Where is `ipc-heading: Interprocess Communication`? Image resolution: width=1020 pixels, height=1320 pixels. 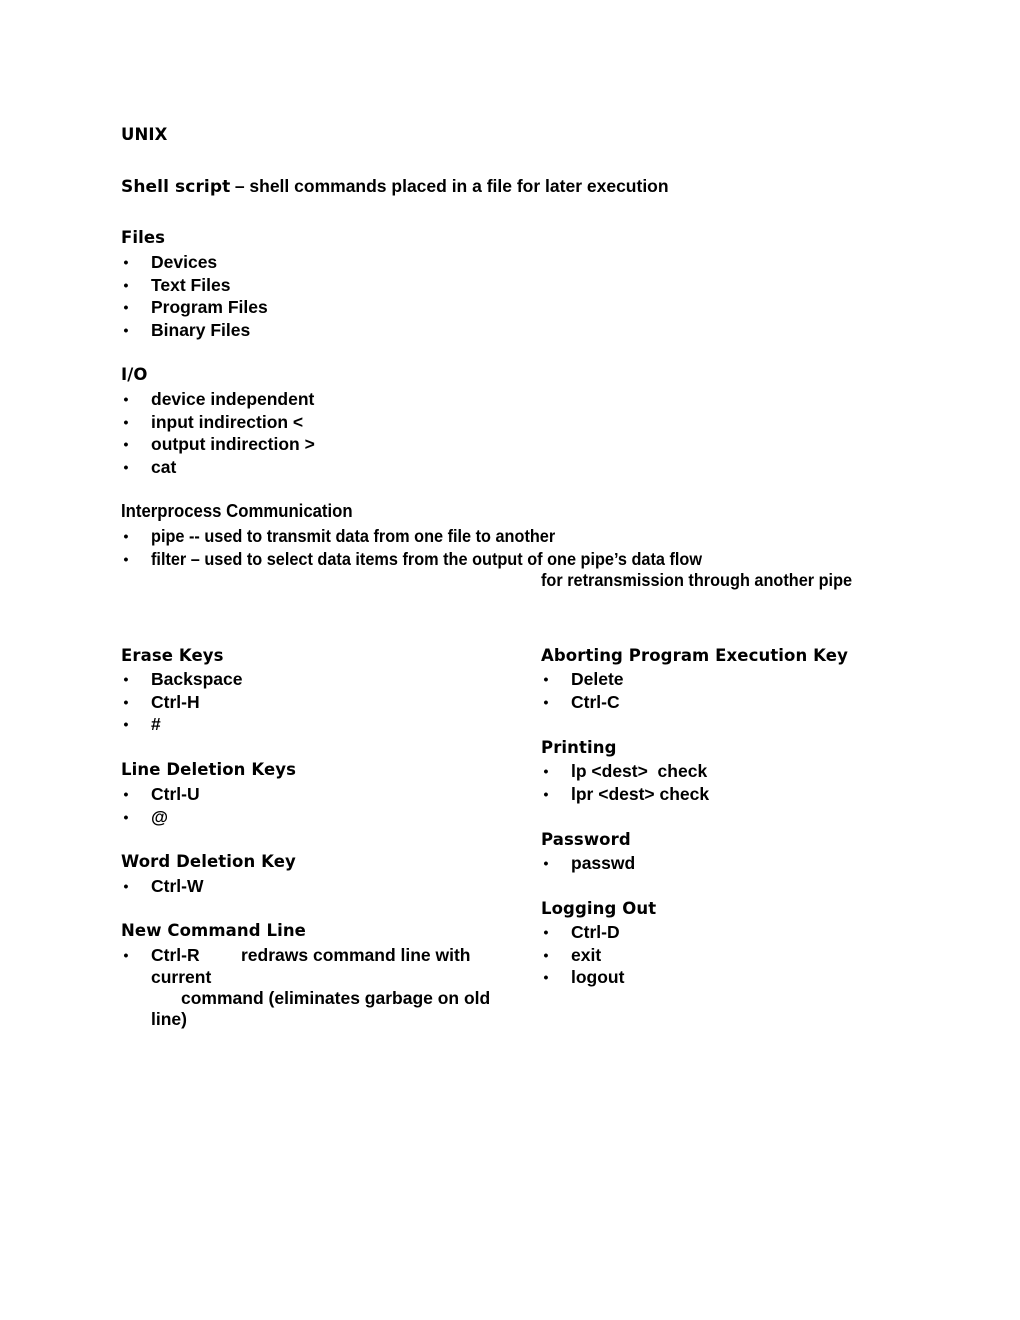
ipc-heading: Interprocess Communication is located at coordinates (237, 511).